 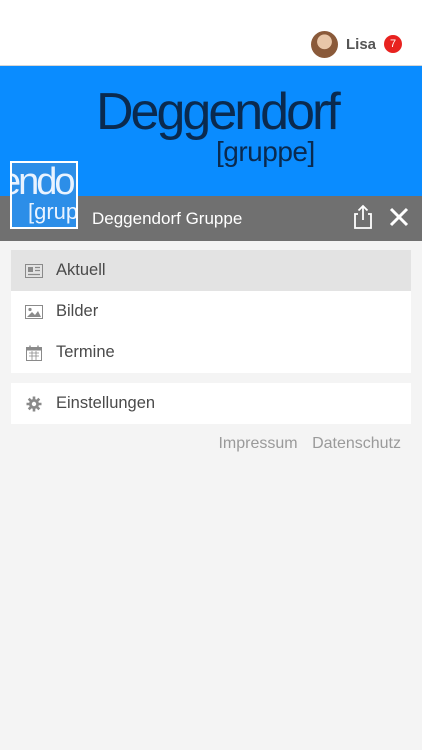 What do you see at coordinates (53, 211) in the screenshot?
I see `thumbnail-text-bottom: [grup` at bounding box center [53, 211].